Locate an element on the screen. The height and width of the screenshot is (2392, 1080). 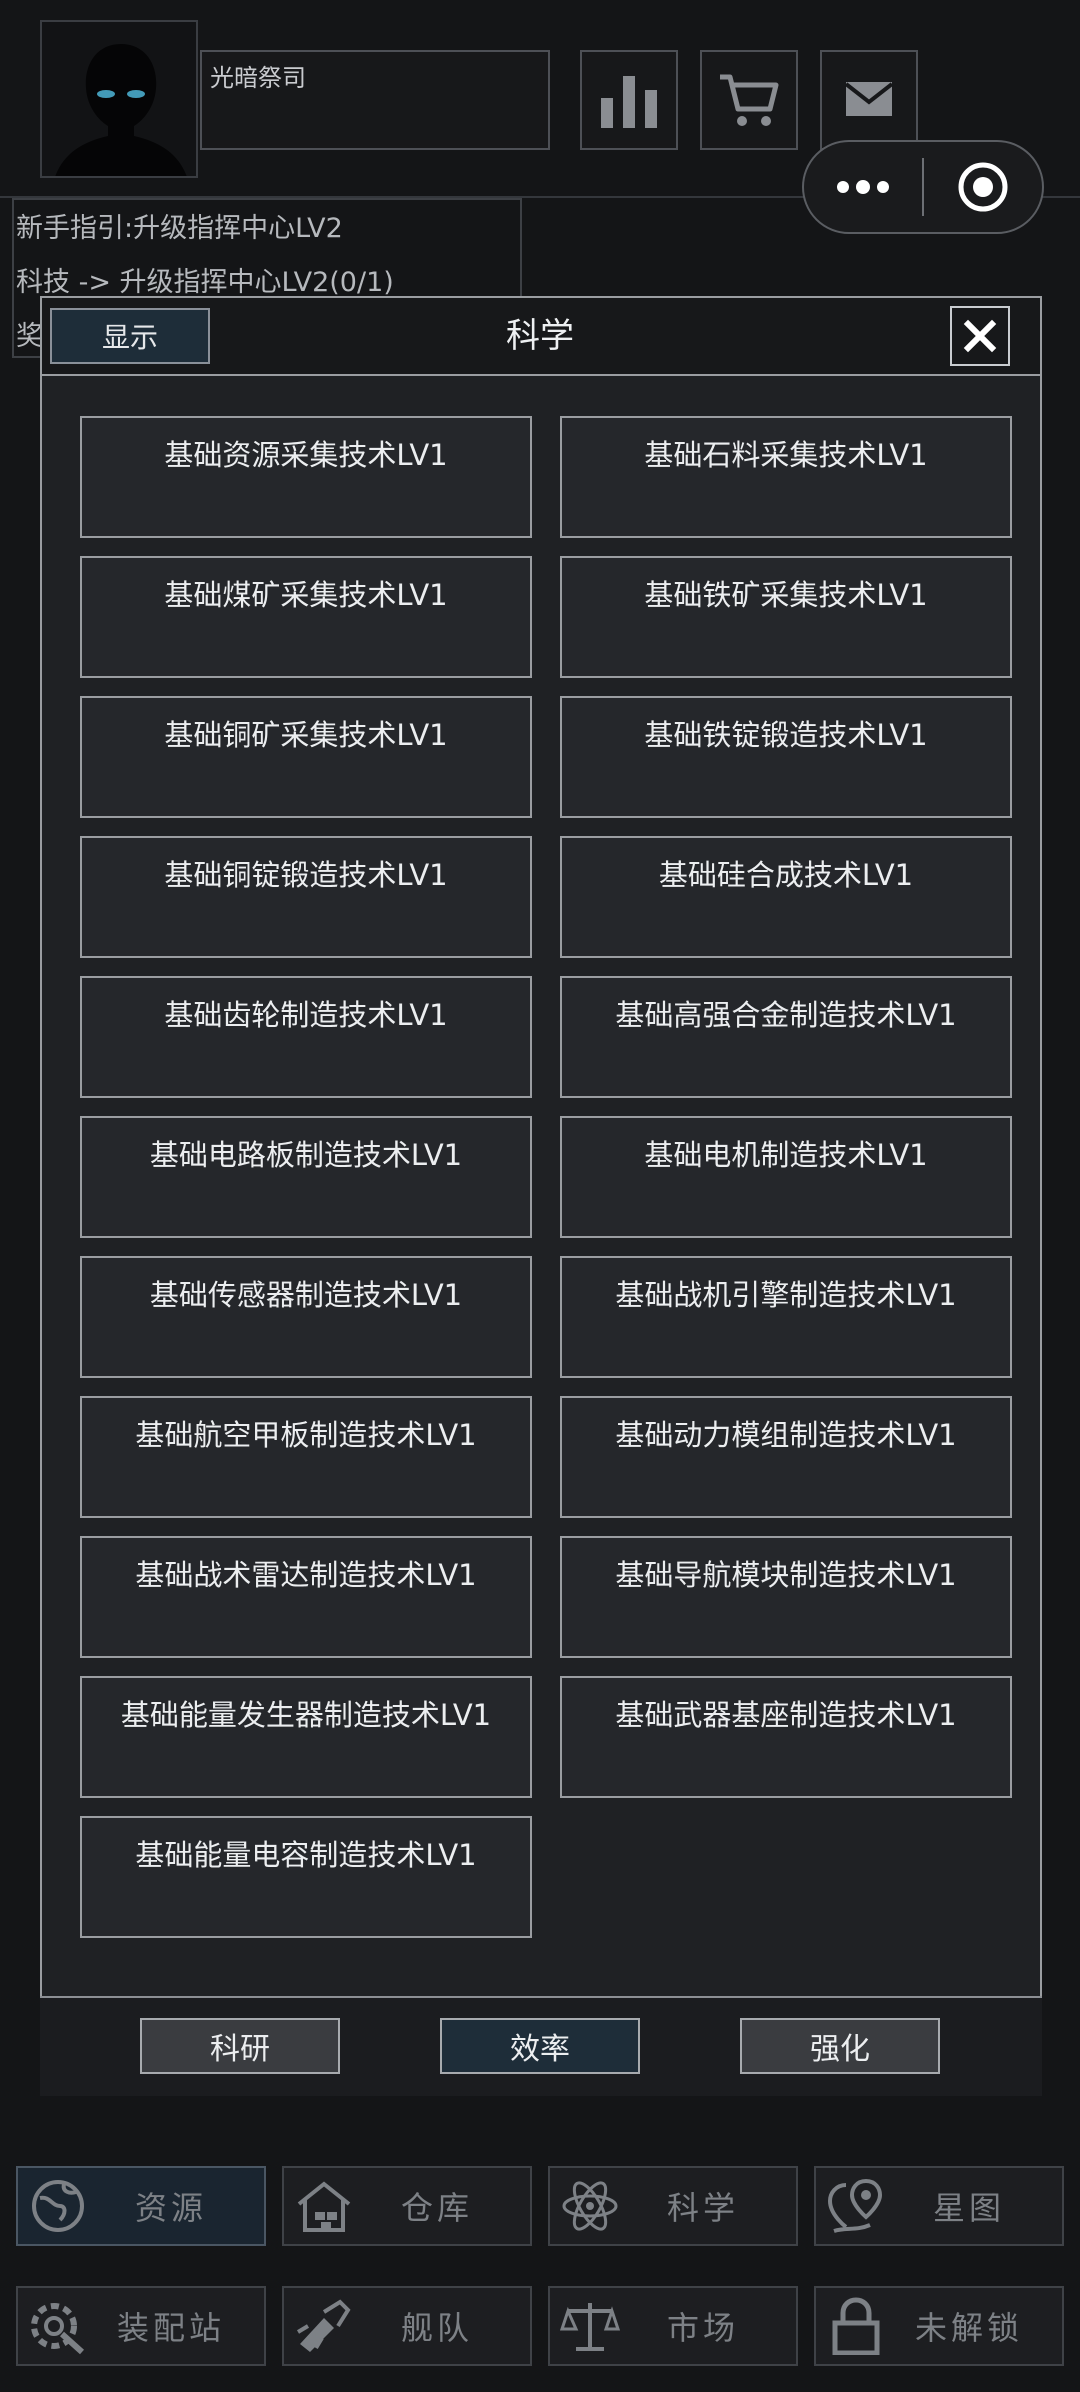
shop-button is located at coordinates (749, 100).